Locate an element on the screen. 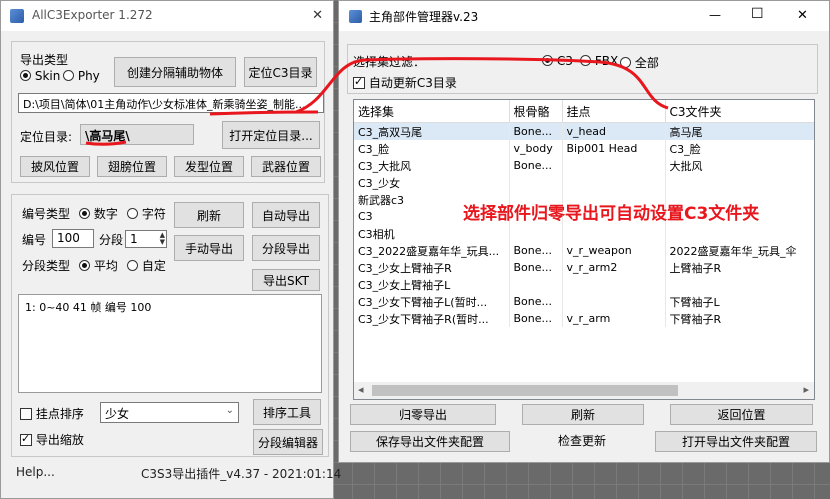  export-scale-checkbox: 导出缩放 is located at coordinates (52, 439).